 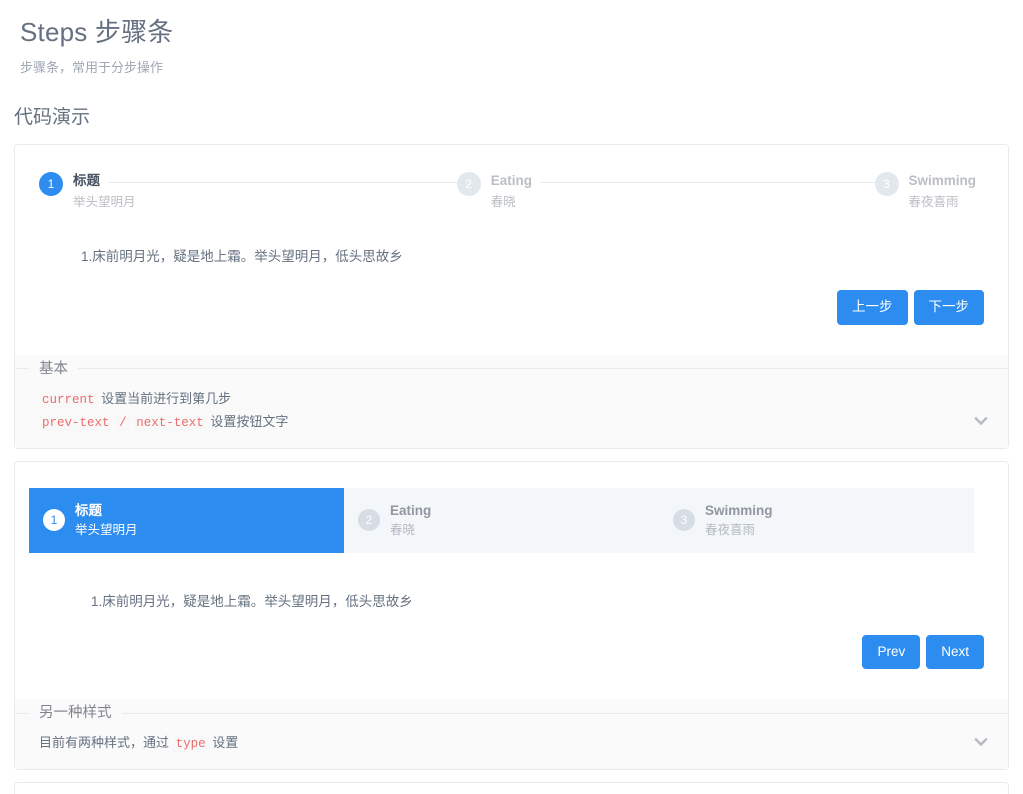 I want to click on legend-label-2: 另一种样式, so click(x=75, y=713).